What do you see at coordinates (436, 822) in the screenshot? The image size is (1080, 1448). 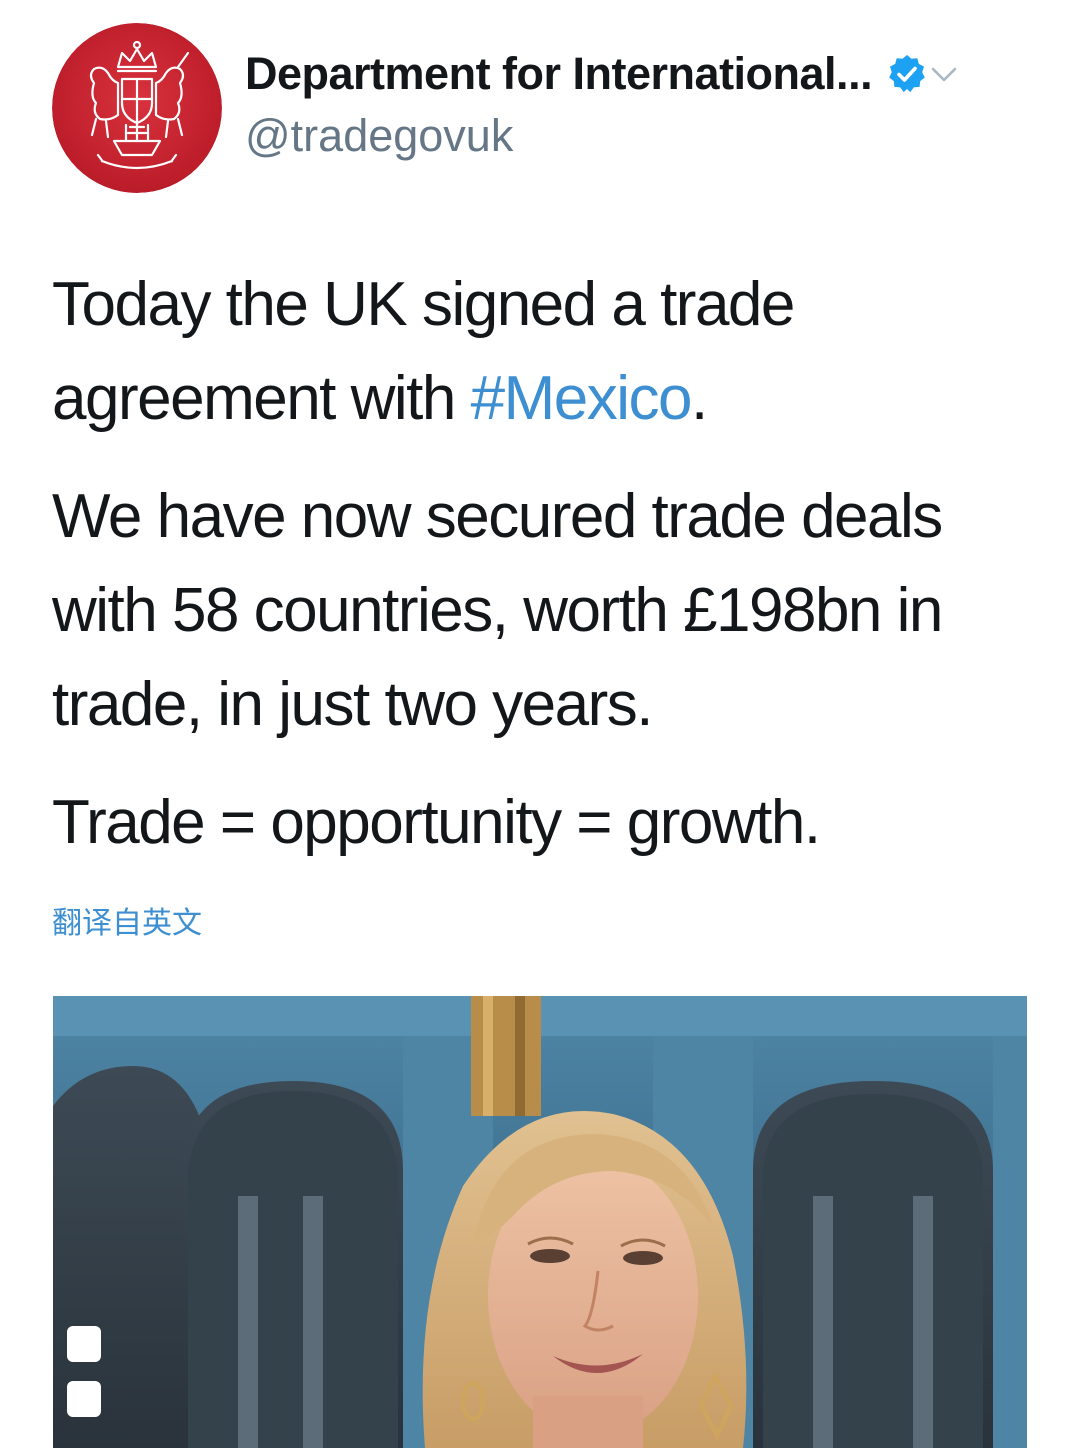 I see `tweet-paragraph-3: Trade = opportunity = growth.` at bounding box center [436, 822].